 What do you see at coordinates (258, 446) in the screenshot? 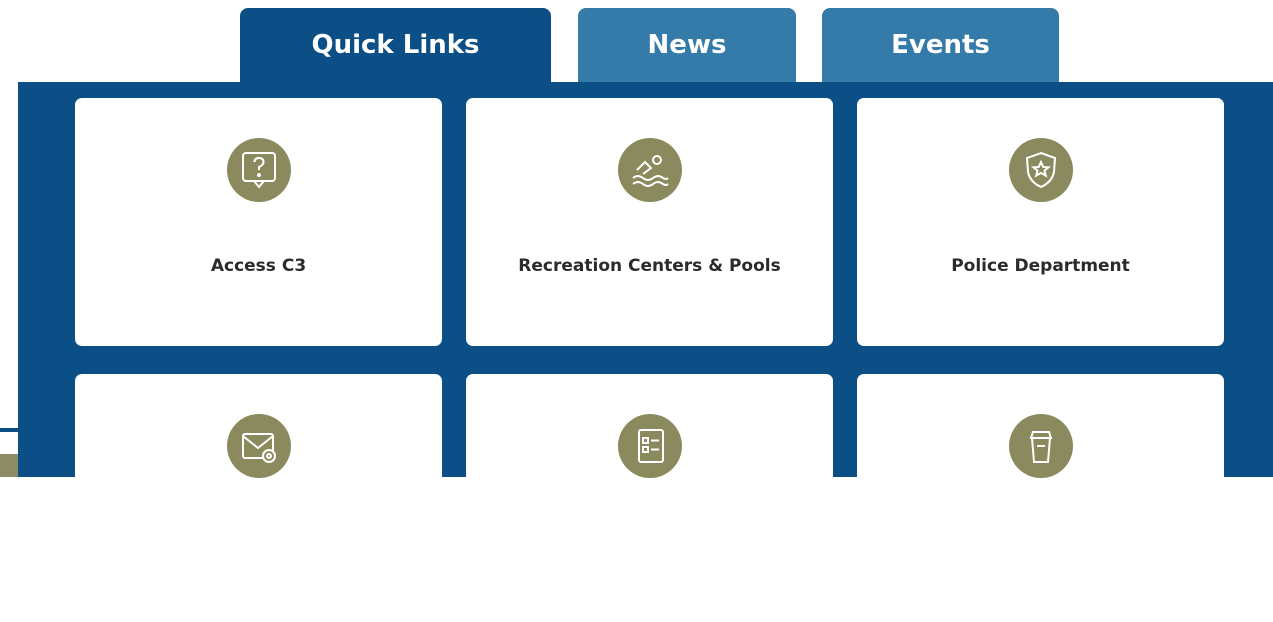
I see `mail-location-icon` at bounding box center [258, 446].